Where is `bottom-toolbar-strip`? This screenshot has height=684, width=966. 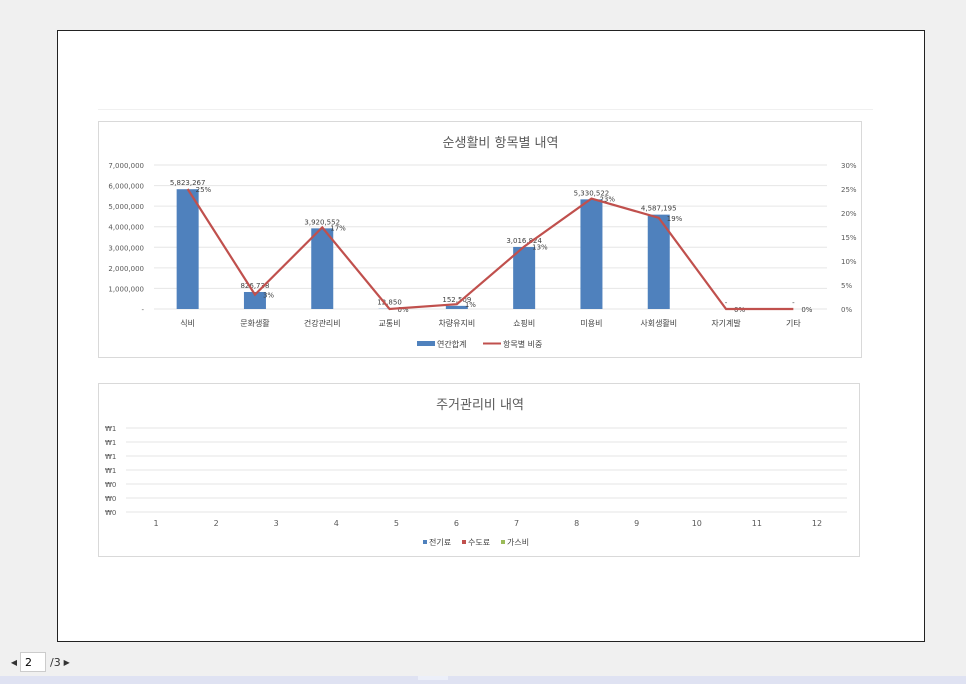
bottom-toolbar-strip is located at coordinates (483, 680).